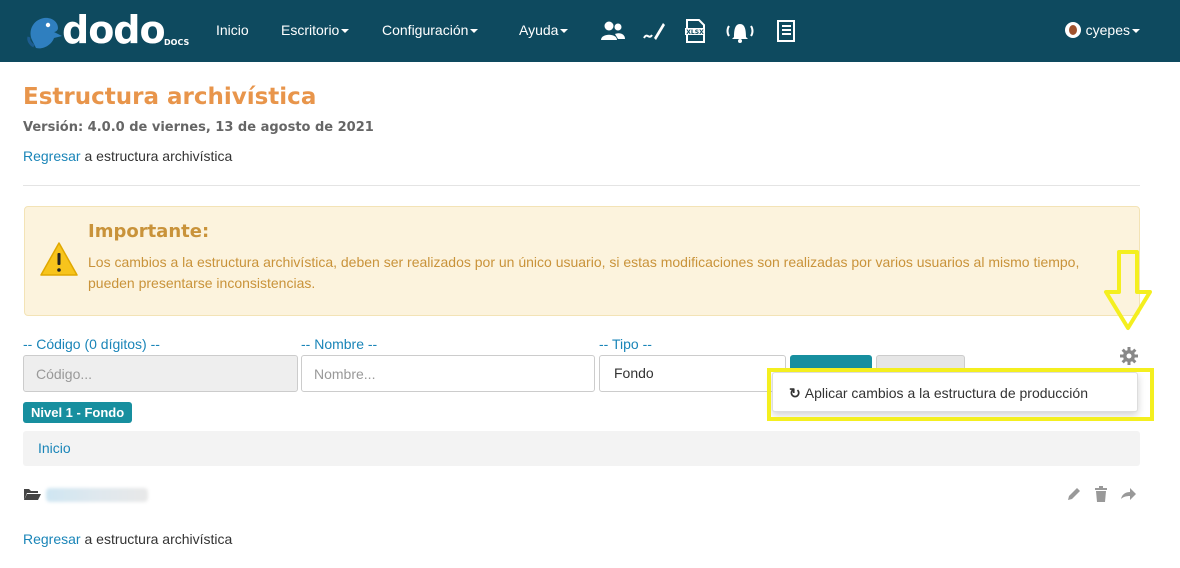  Describe the element at coordinates (1128, 290) in the screenshot. I see `annotation-arrow` at that location.